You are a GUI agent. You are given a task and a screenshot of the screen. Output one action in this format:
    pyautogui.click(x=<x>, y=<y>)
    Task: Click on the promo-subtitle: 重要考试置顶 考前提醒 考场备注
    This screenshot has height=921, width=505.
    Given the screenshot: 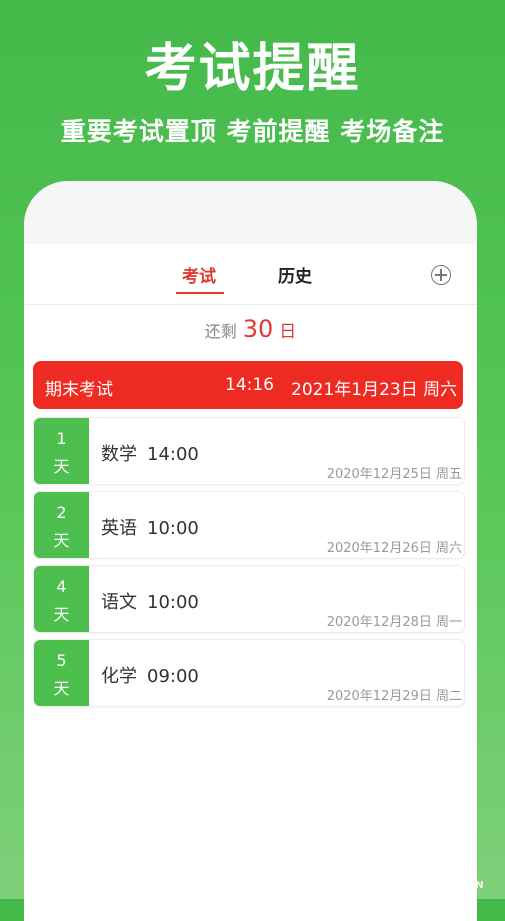 What is the action you would take?
    pyautogui.click(x=252, y=131)
    